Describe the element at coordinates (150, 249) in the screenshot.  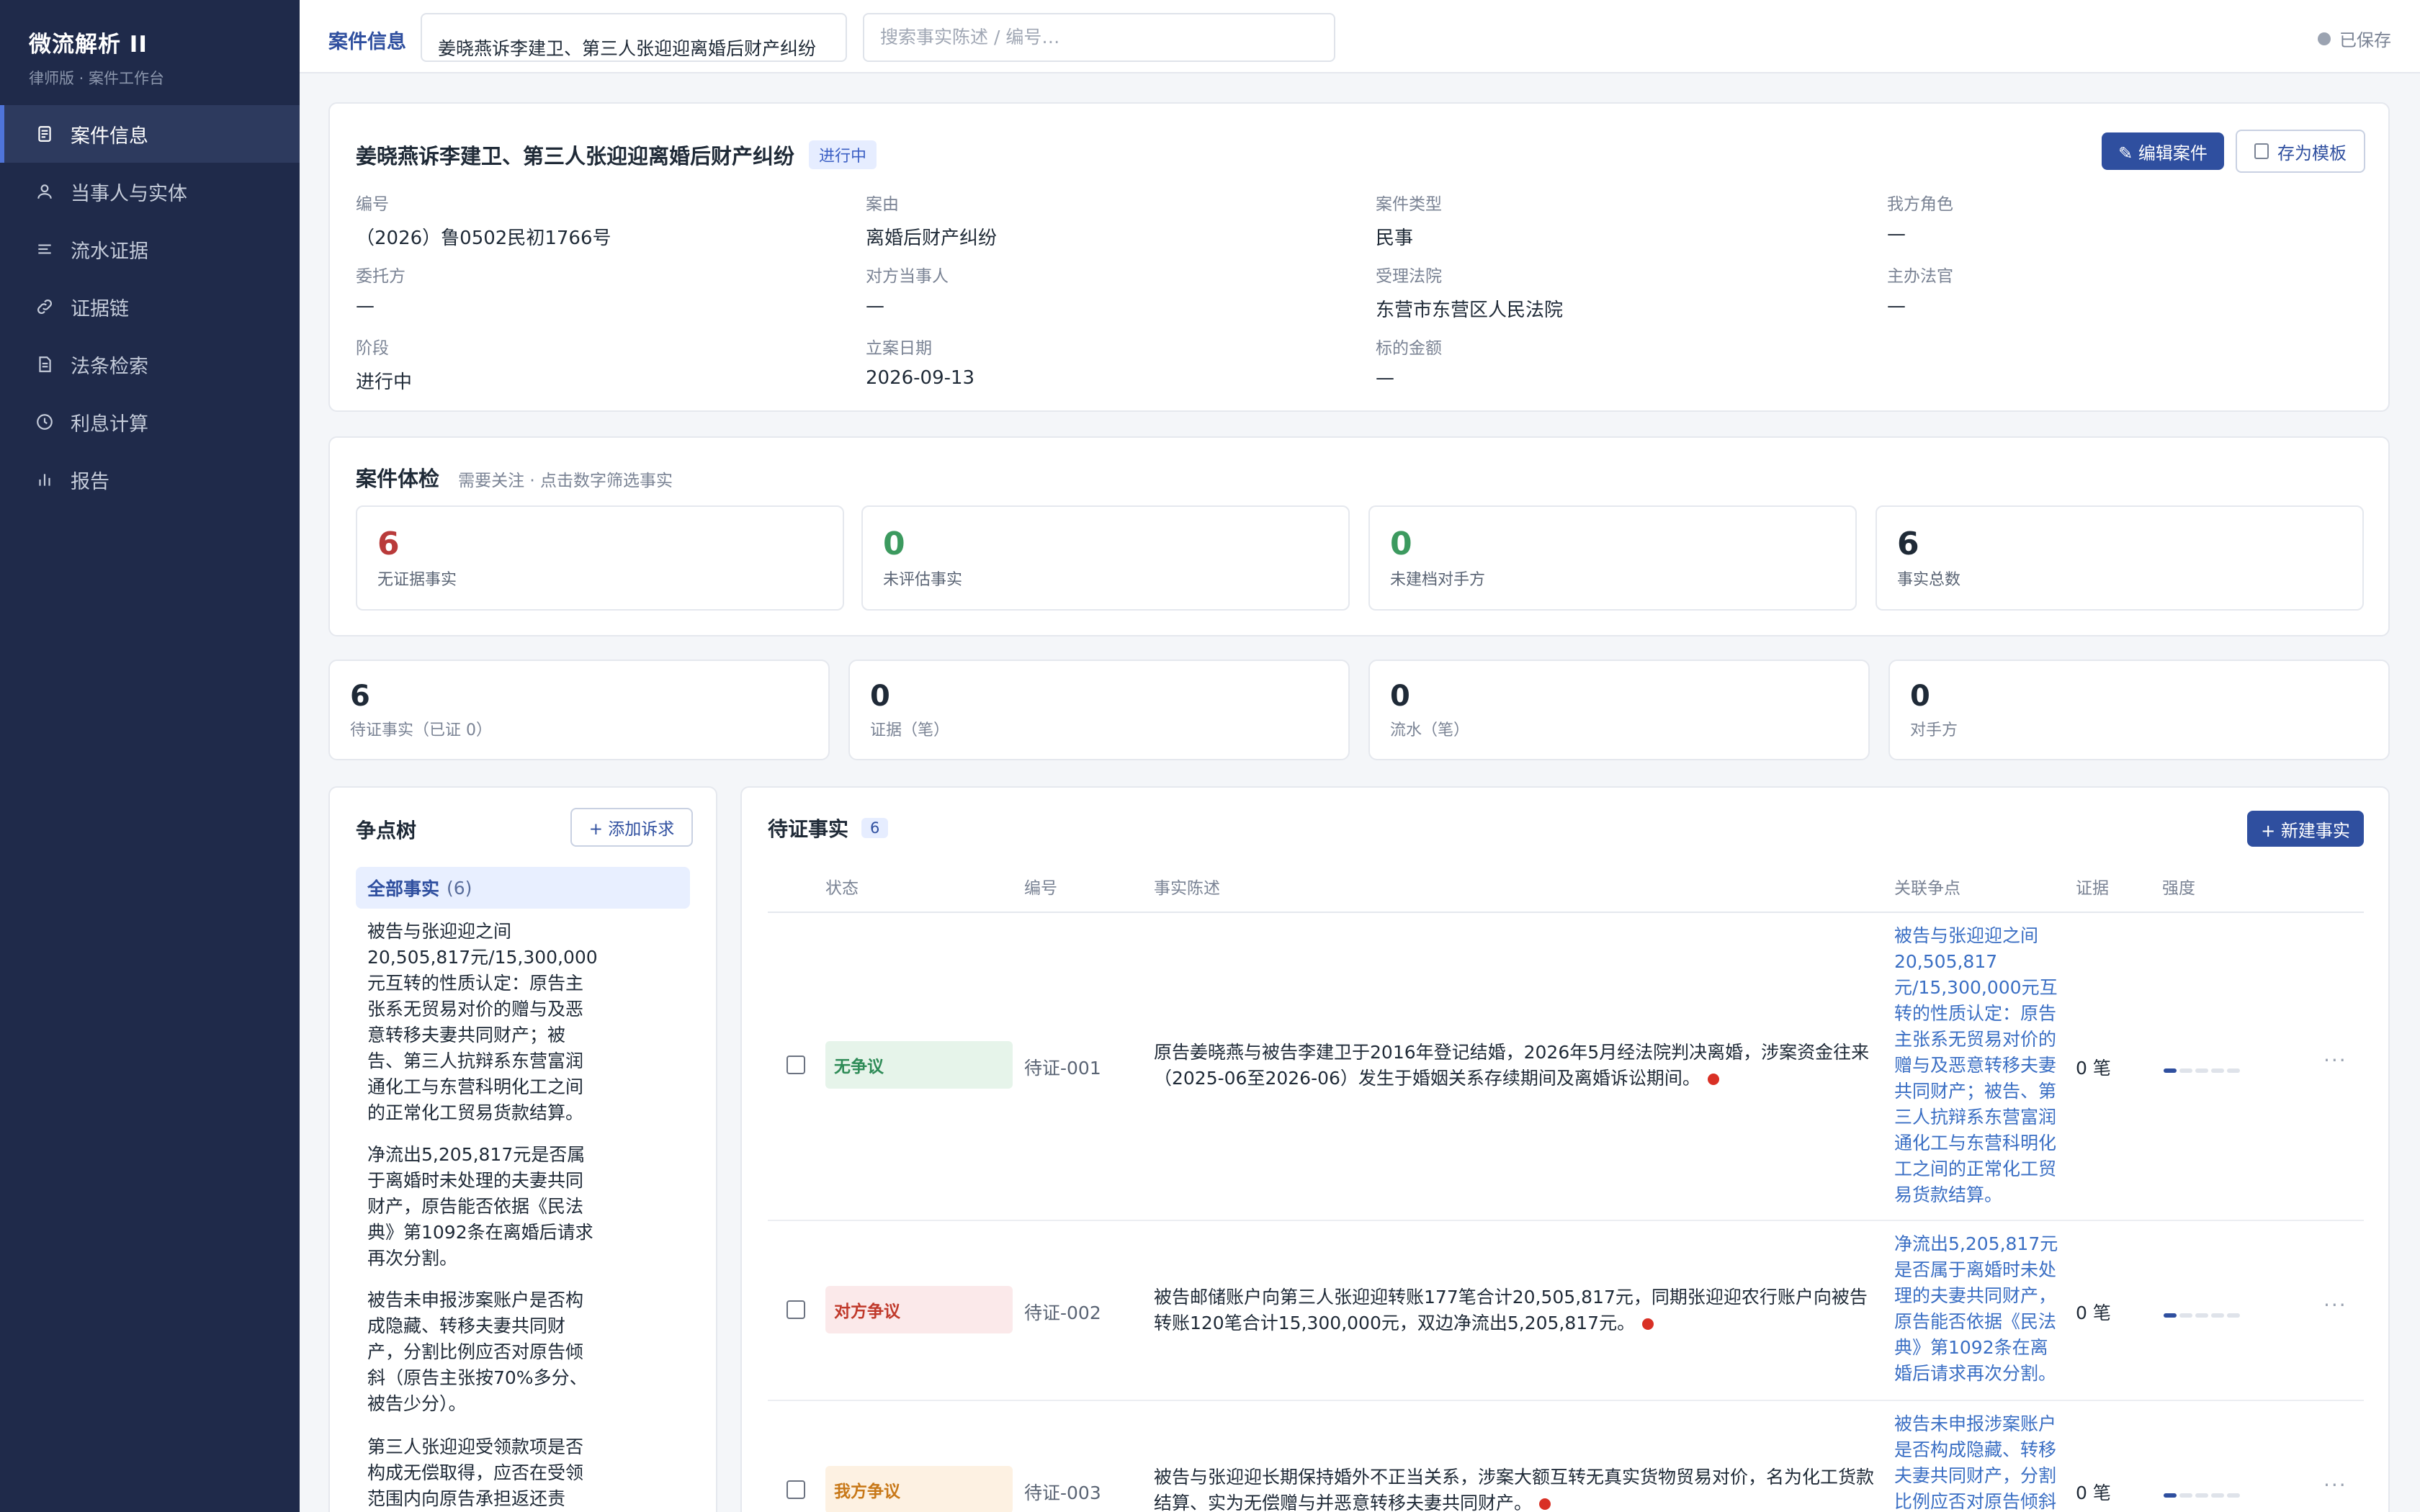
I see `sidebar-item-flow-evidence: 流水证据` at that location.